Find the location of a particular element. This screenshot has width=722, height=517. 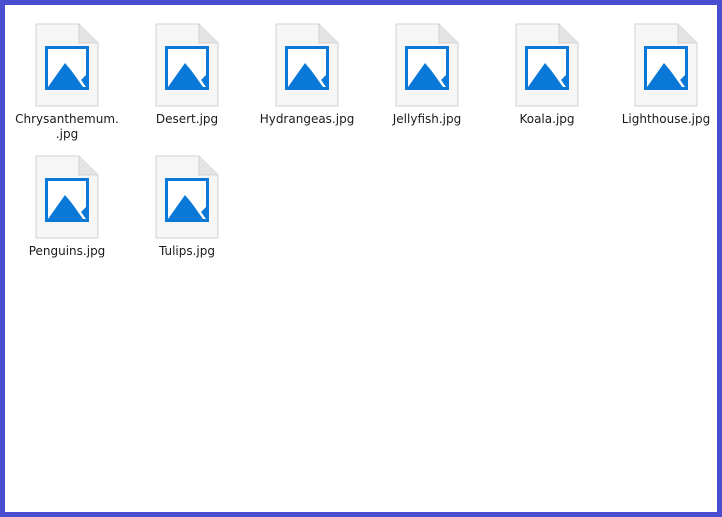

file-name: Jellyfish.jpg is located at coordinates (427, 119).